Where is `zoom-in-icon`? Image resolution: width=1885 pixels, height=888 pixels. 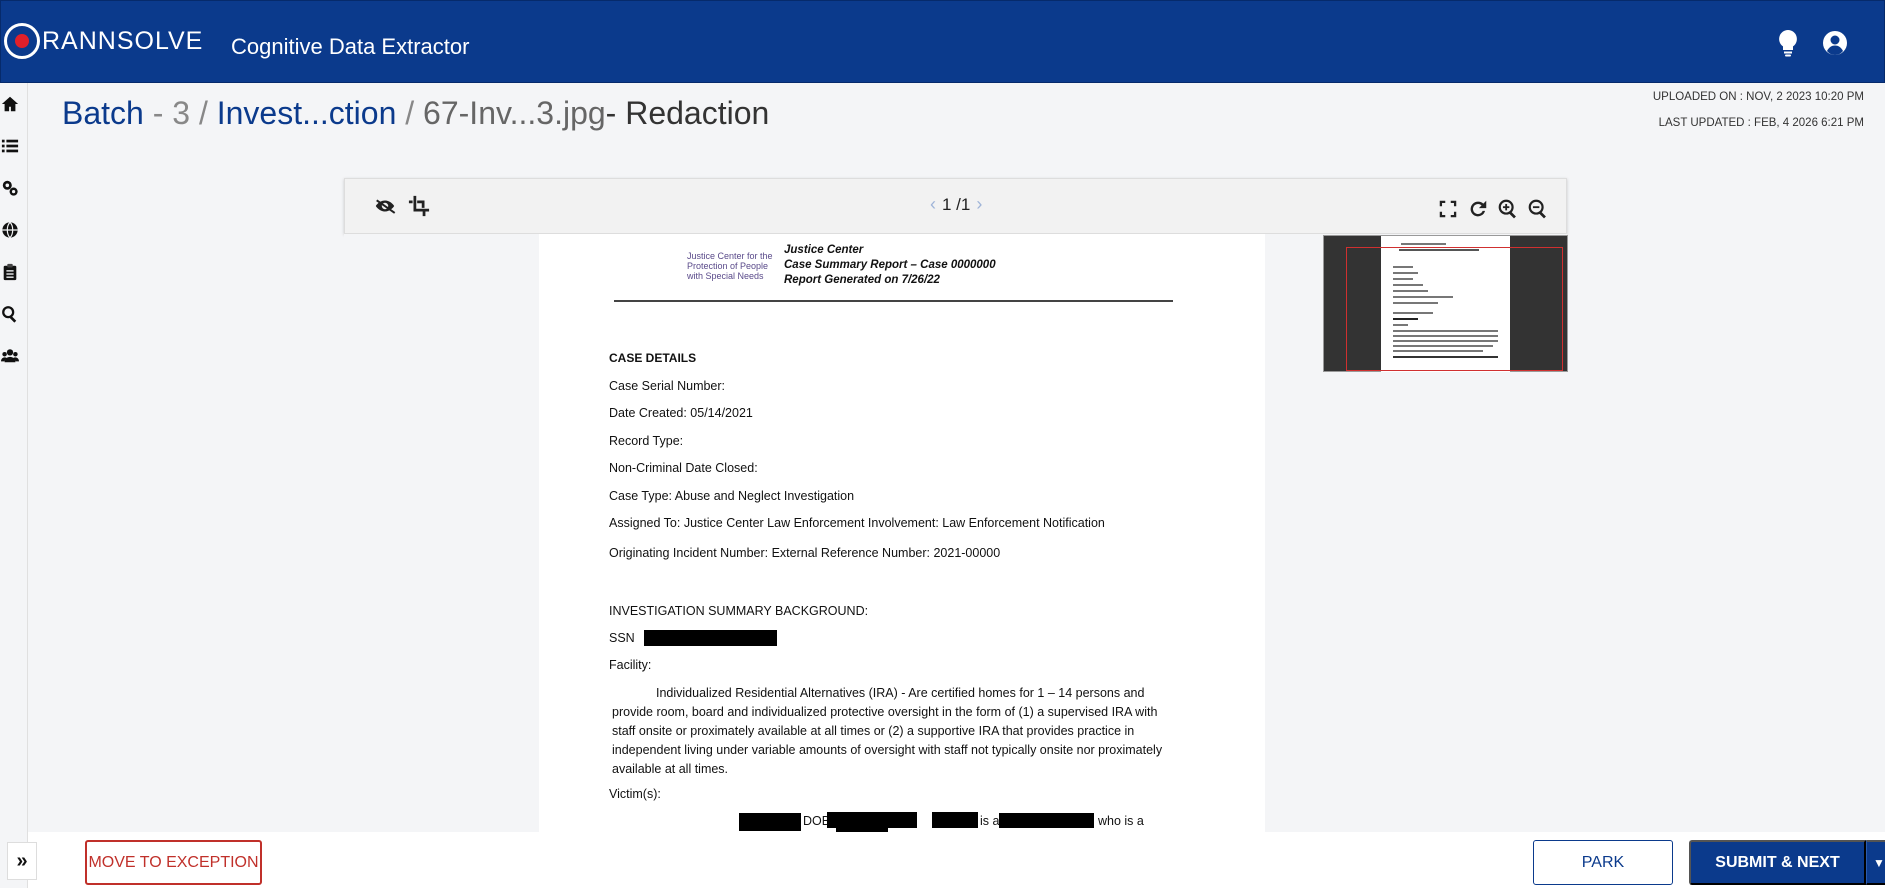
zoom-in-icon is located at coordinates (1508, 209).